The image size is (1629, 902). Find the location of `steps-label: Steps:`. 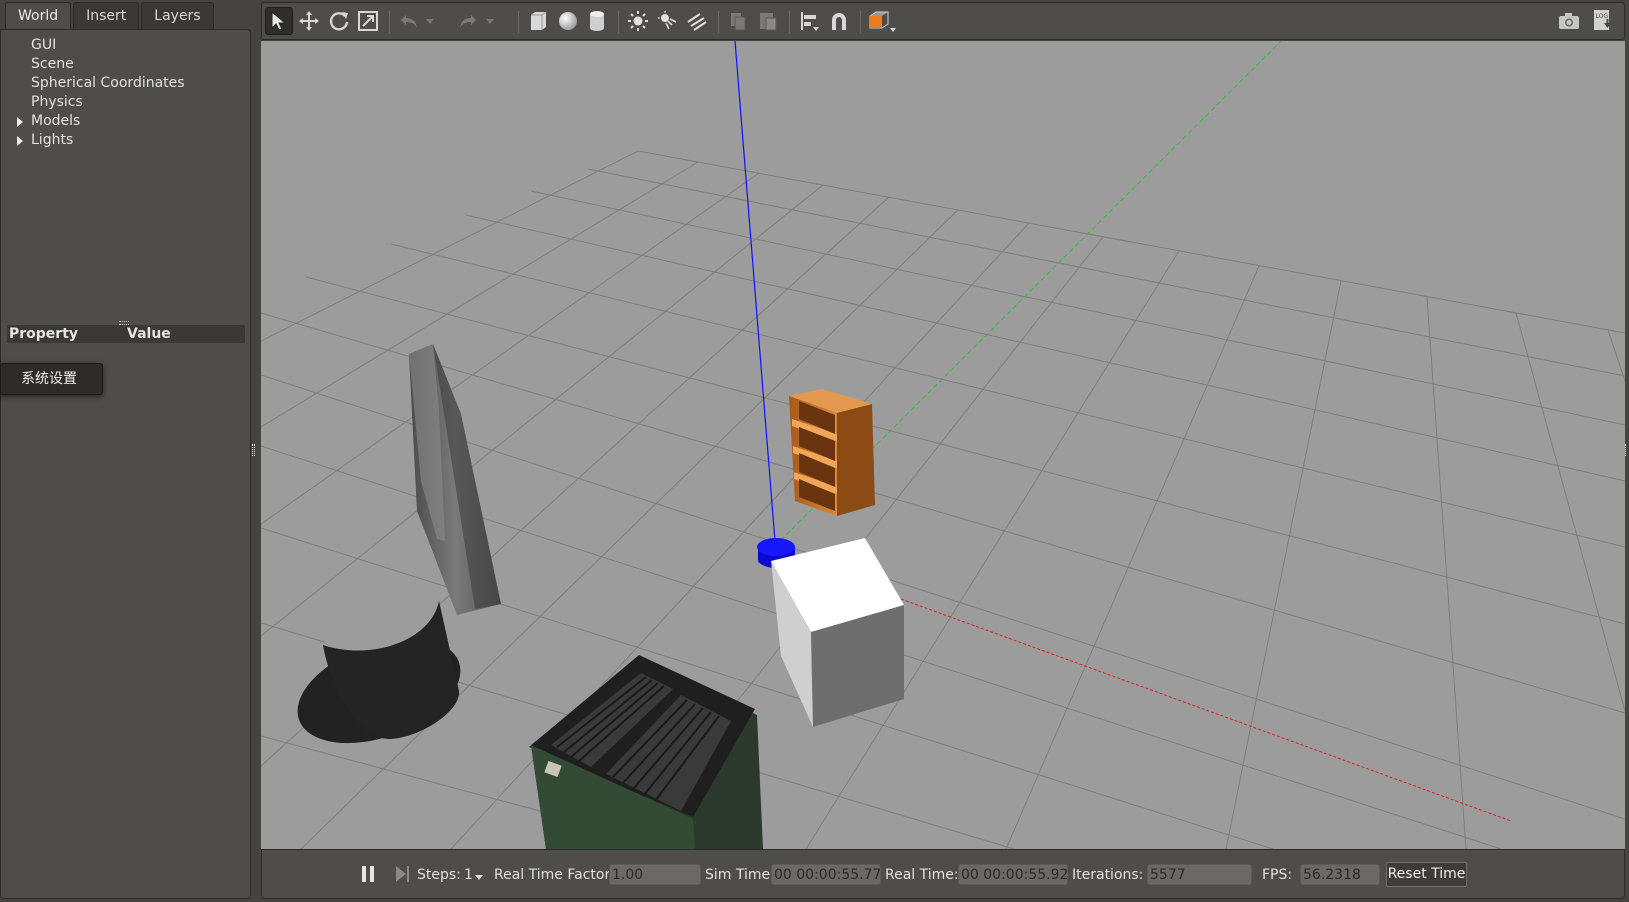

steps-label: Steps: is located at coordinates (439, 875).